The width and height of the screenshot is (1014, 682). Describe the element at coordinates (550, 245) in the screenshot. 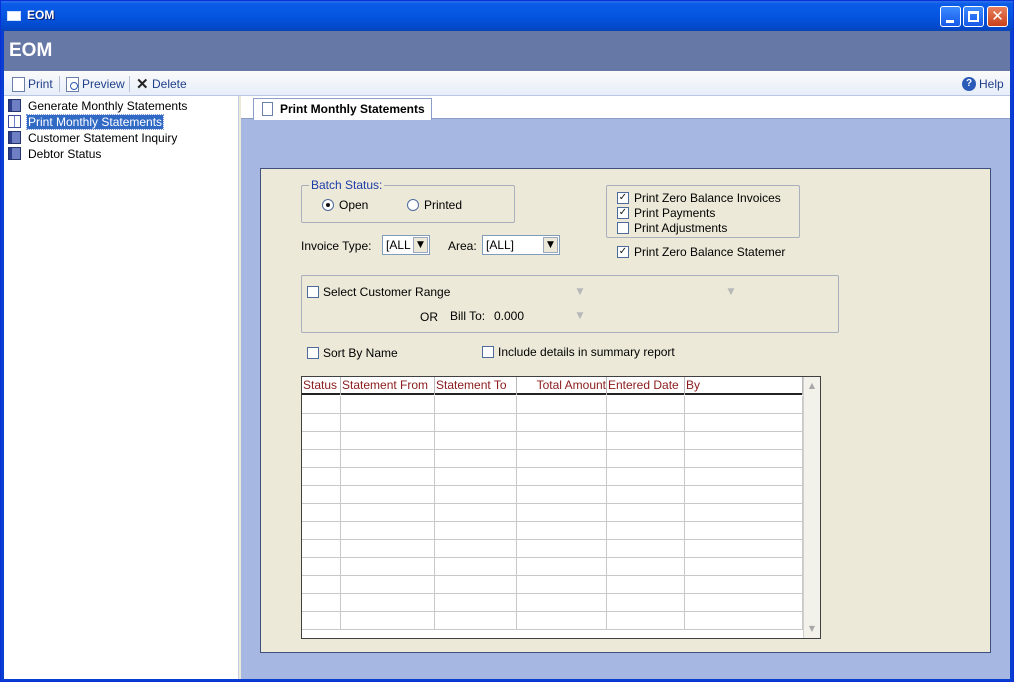

I see `chevron-down-icon: ▼` at that location.